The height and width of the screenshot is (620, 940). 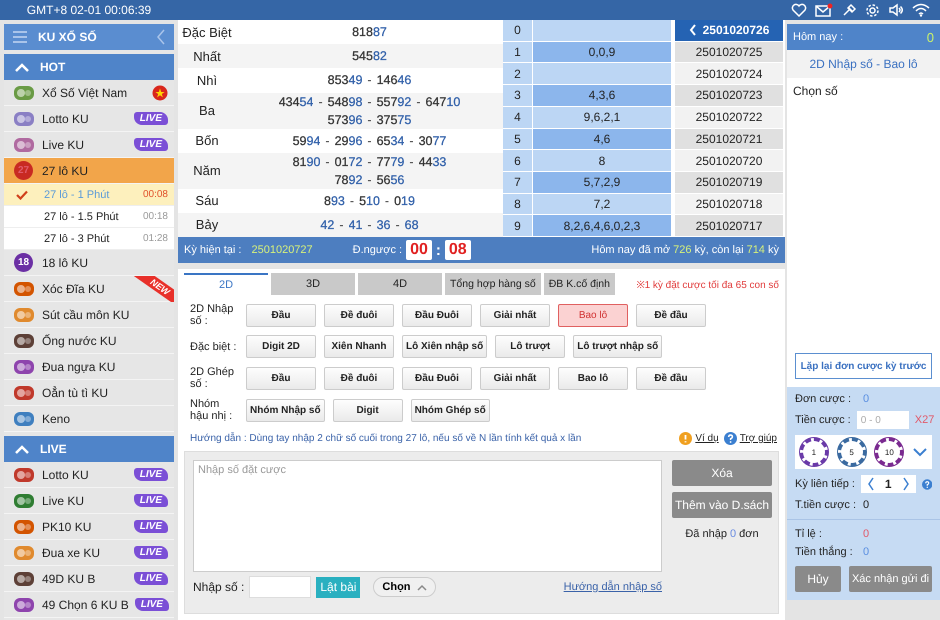 What do you see at coordinates (404, 587) in the screenshot?
I see `choose-button: Chọn` at bounding box center [404, 587].